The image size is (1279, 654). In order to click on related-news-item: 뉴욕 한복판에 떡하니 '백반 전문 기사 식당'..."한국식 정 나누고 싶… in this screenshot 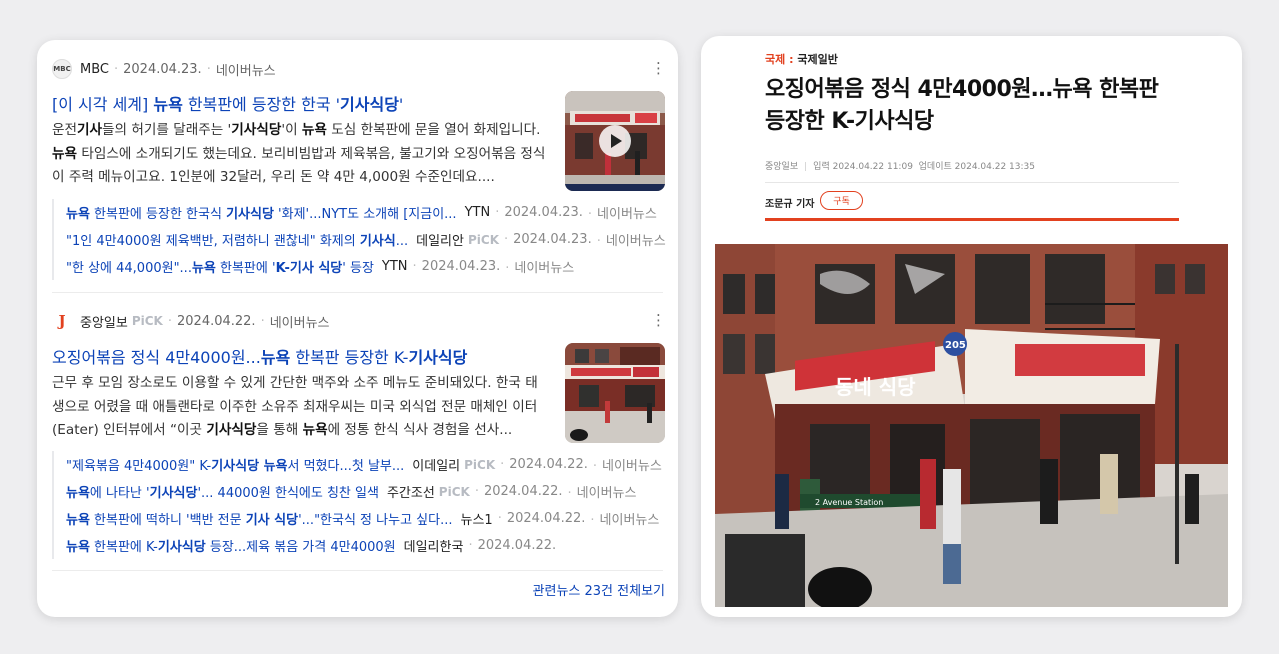, I will do `click(363, 518)`.